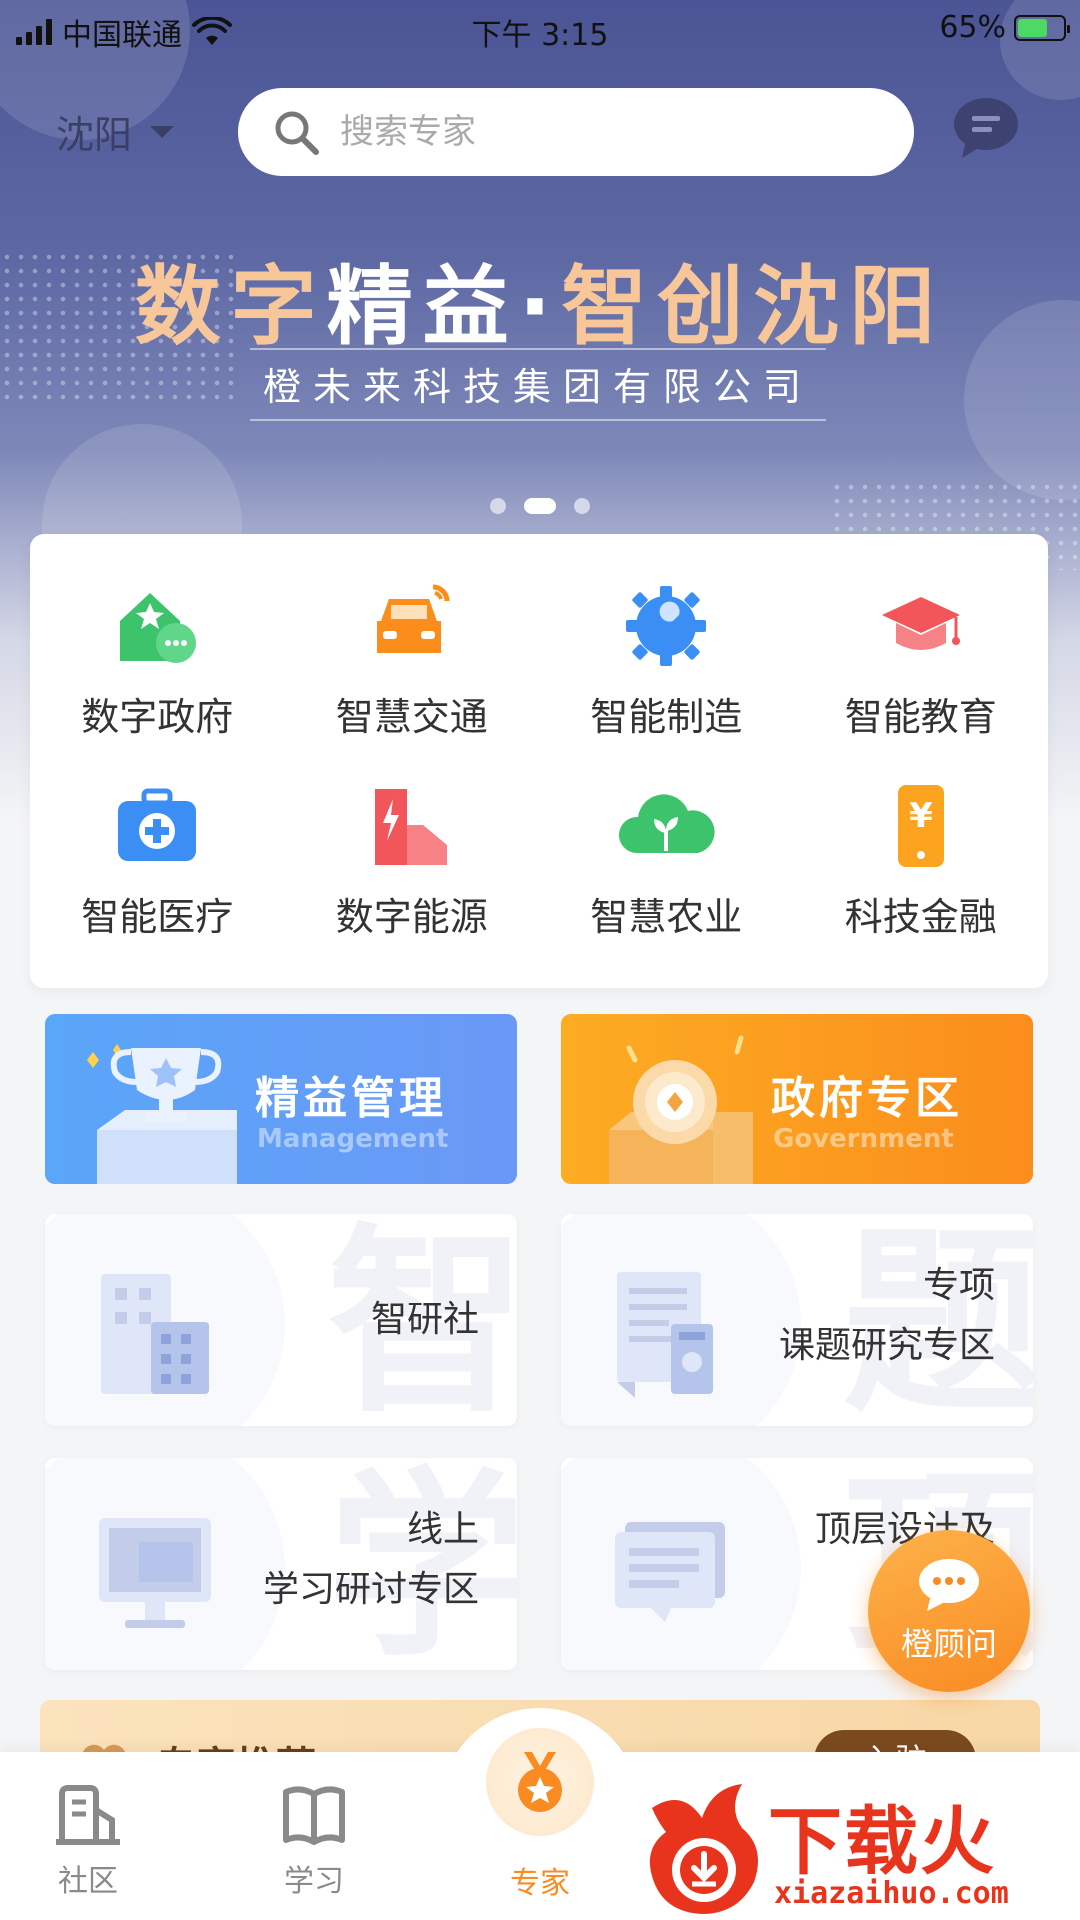 The width and height of the screenshot is (1080, 1920). I want to click on message-button, so click(986, 128).